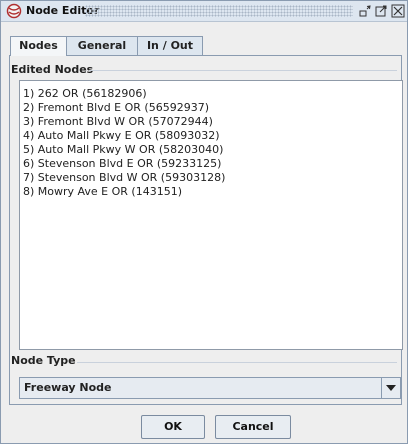  Describe the element at coordinates (38, 46) in the screenshot. I see `tab-nodes: Nodes` at that location.